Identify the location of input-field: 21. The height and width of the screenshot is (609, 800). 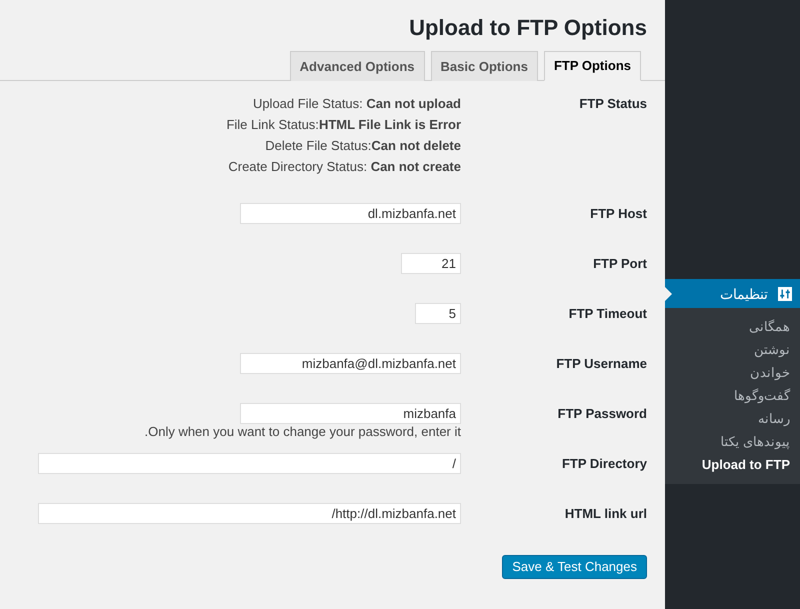
(431, 263).